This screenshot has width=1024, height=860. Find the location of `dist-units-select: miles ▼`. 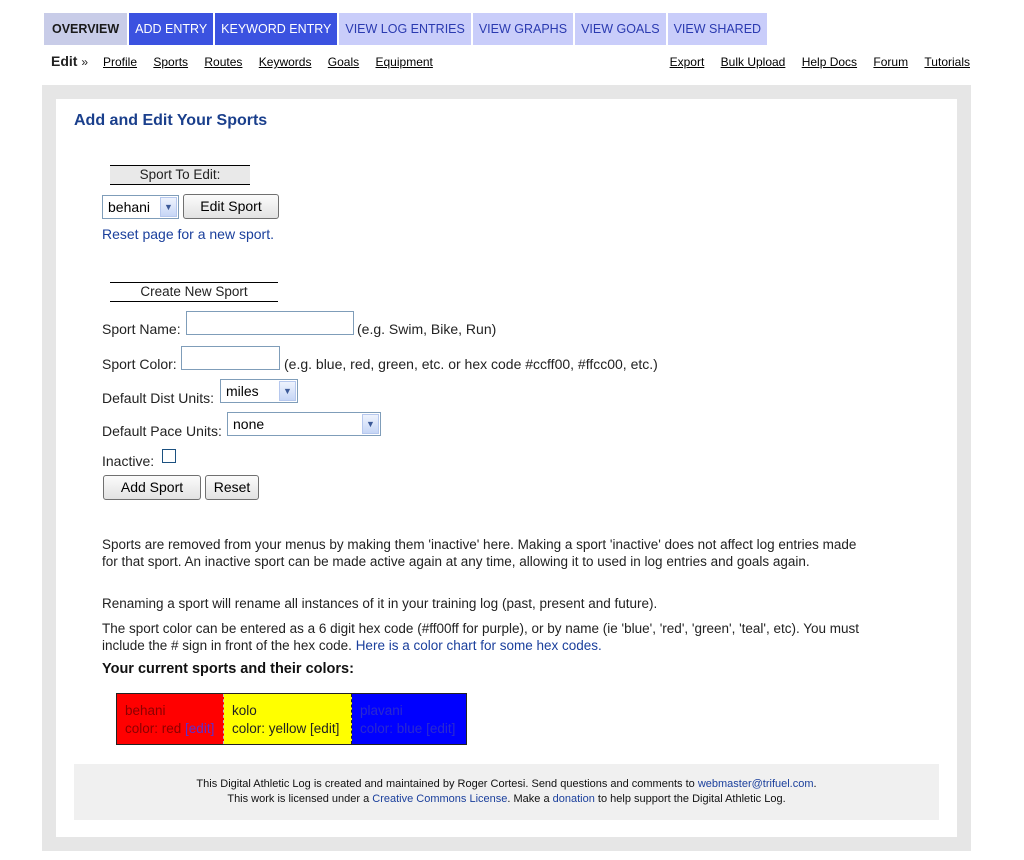

dist-units-select: miles ▼ is located at coordinates (259, 391).